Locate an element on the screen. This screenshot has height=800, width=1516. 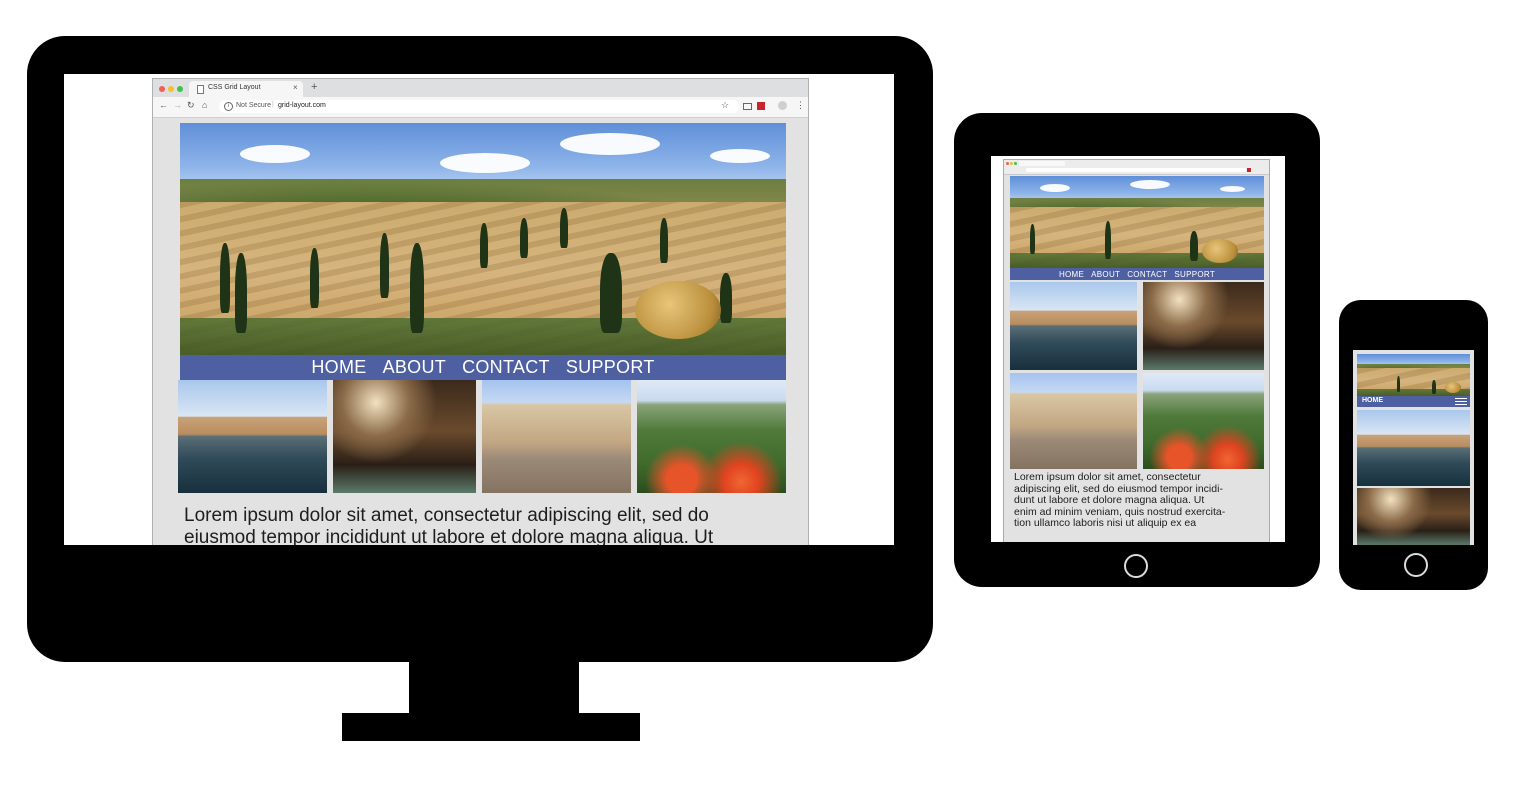
reload-icon: ↻ is located at coordinates (191, 105).